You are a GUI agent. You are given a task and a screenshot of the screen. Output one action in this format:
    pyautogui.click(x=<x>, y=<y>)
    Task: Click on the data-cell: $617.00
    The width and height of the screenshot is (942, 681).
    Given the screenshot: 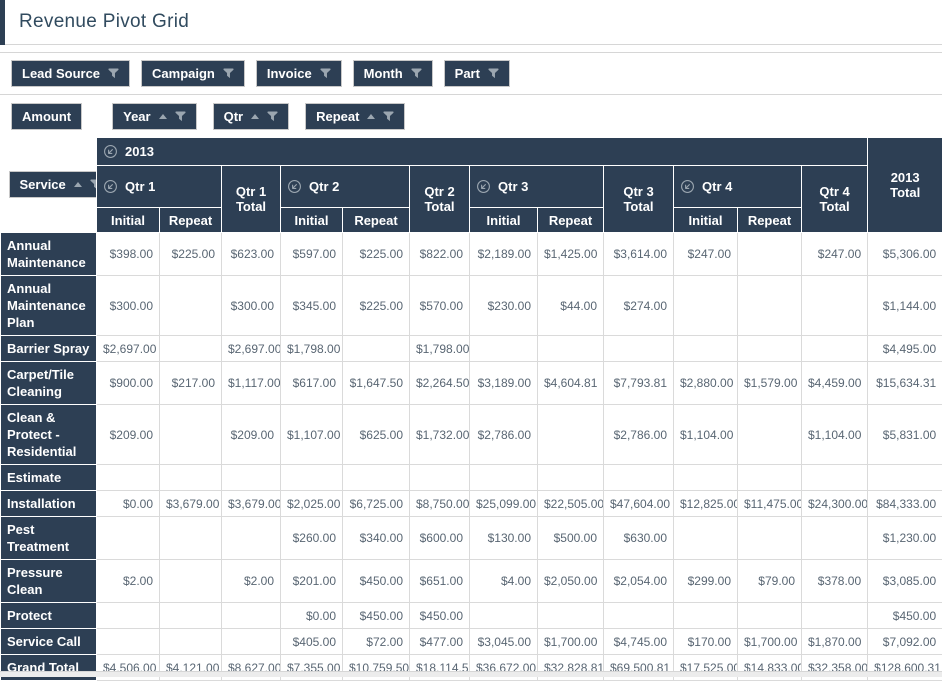 What is the action you would take?
    pyautogui.click(x=312, y=383)
    